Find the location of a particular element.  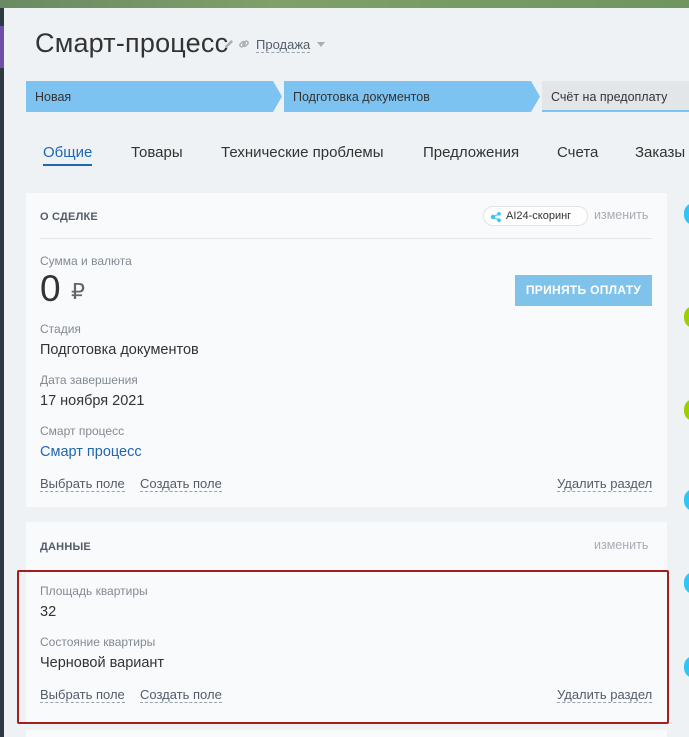

window-top-strip is located at coordinates (344, 4).